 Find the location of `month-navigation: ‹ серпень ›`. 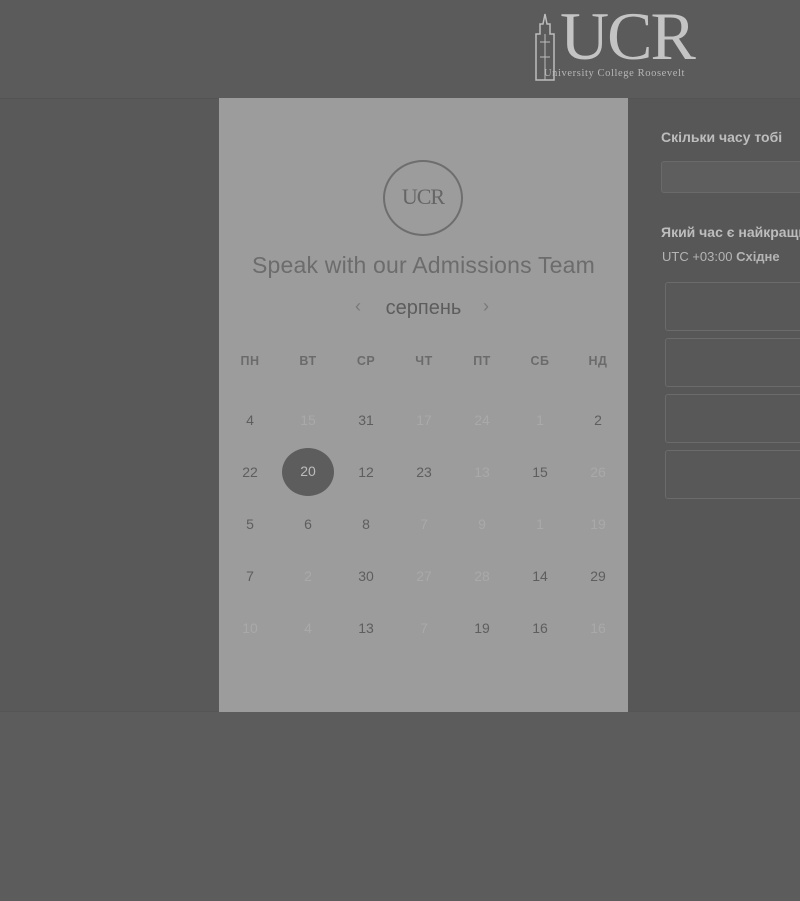

month-navigation: ‹ серпень › is located at coordinates (423, 309).